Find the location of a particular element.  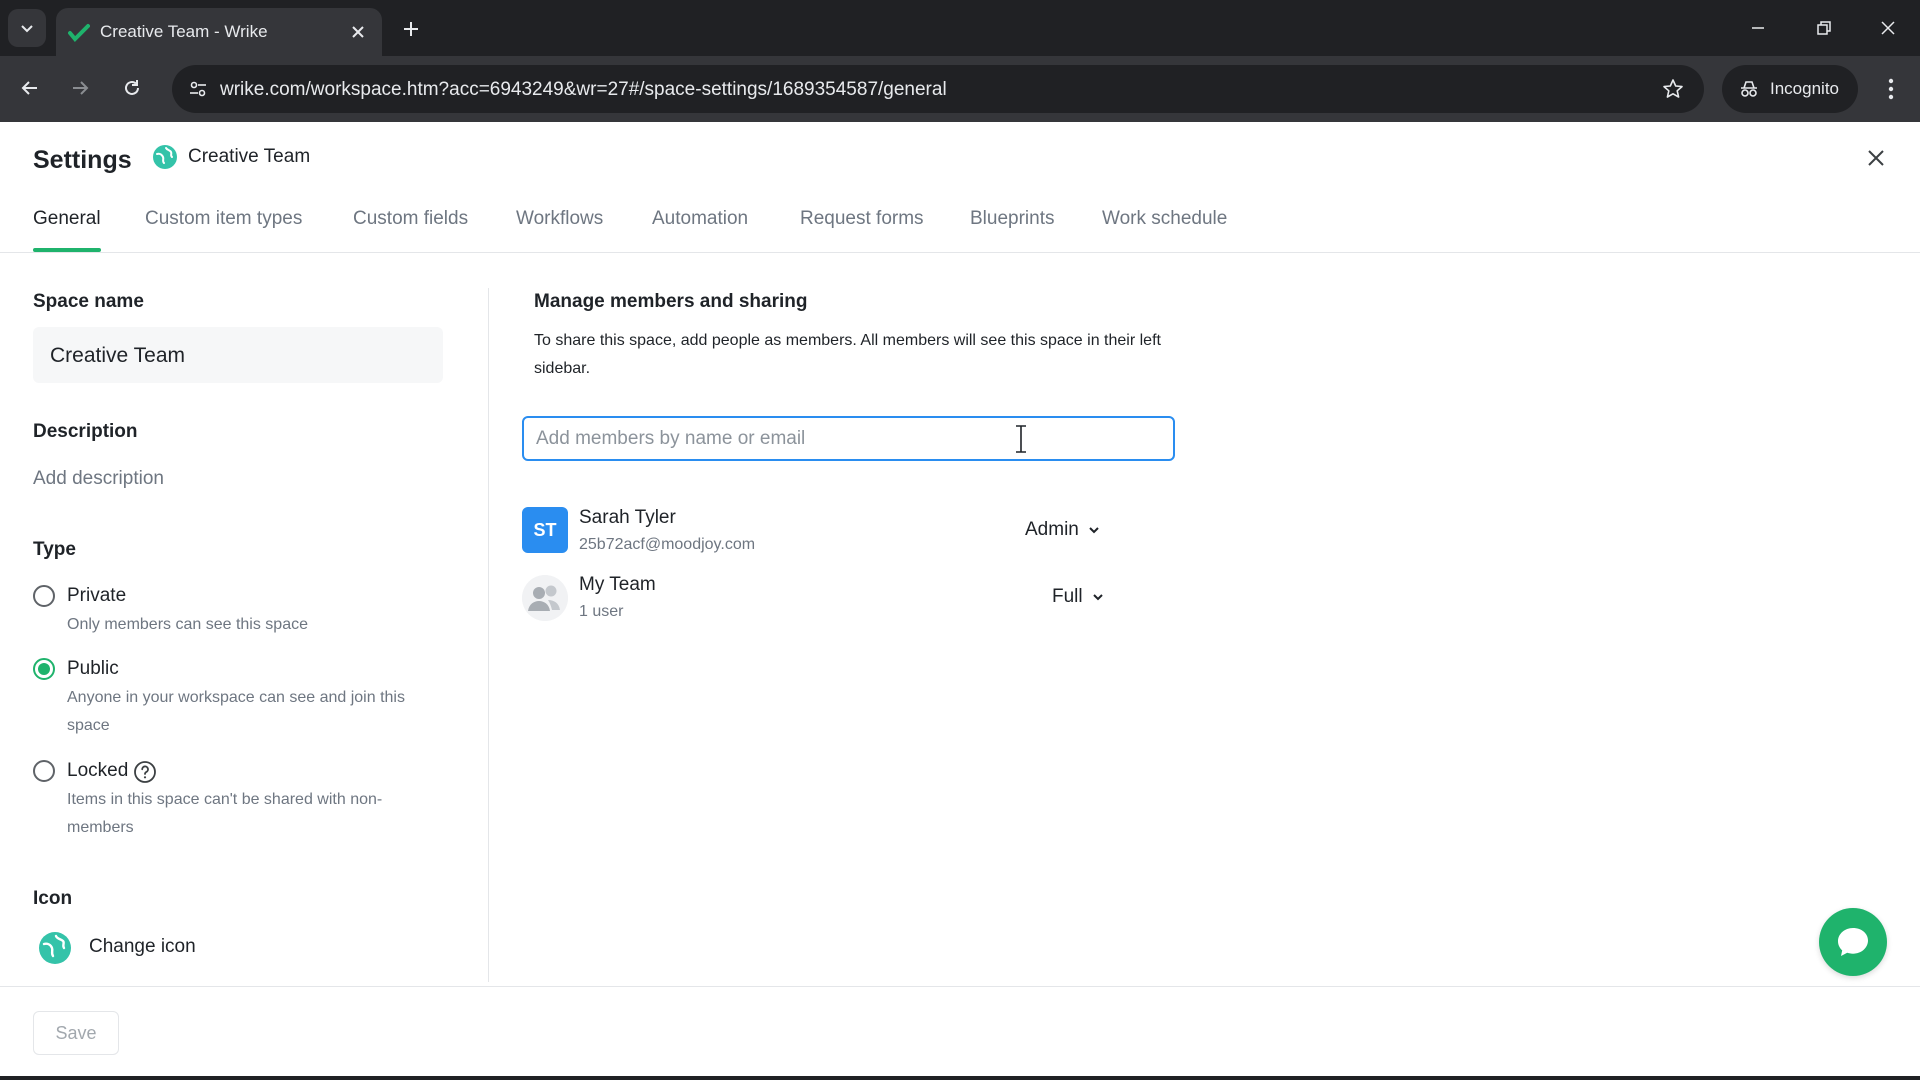

save-button: Save is located at coordinates (76, 1033).